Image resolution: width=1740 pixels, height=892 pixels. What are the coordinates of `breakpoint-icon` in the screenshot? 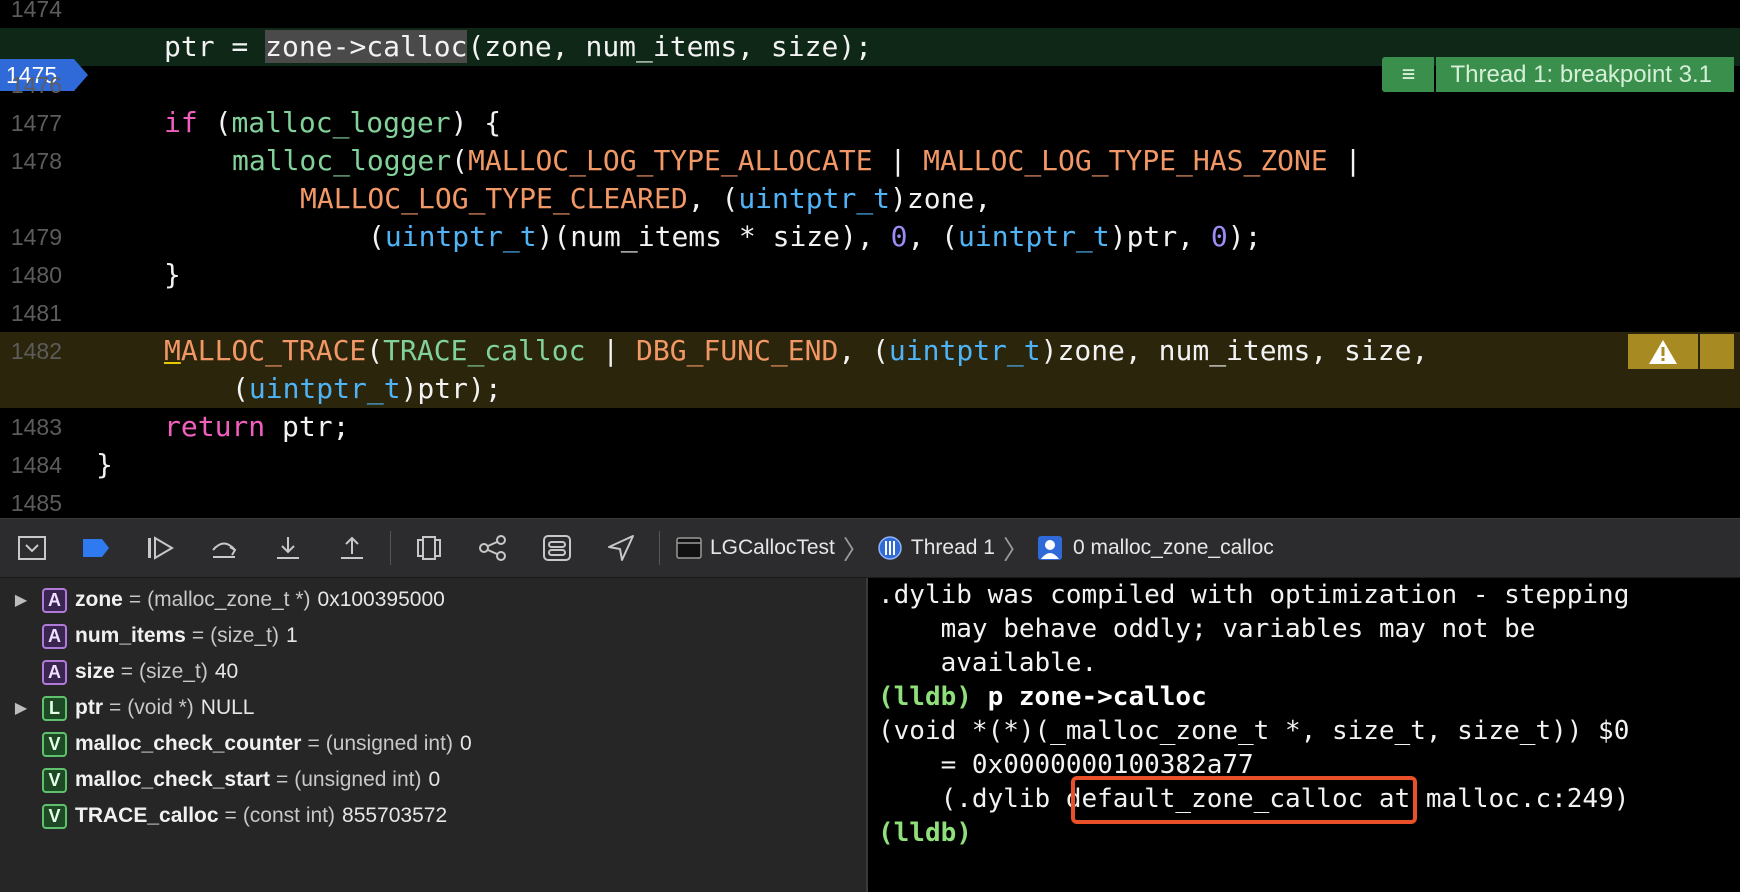 It's located at (96, 548).